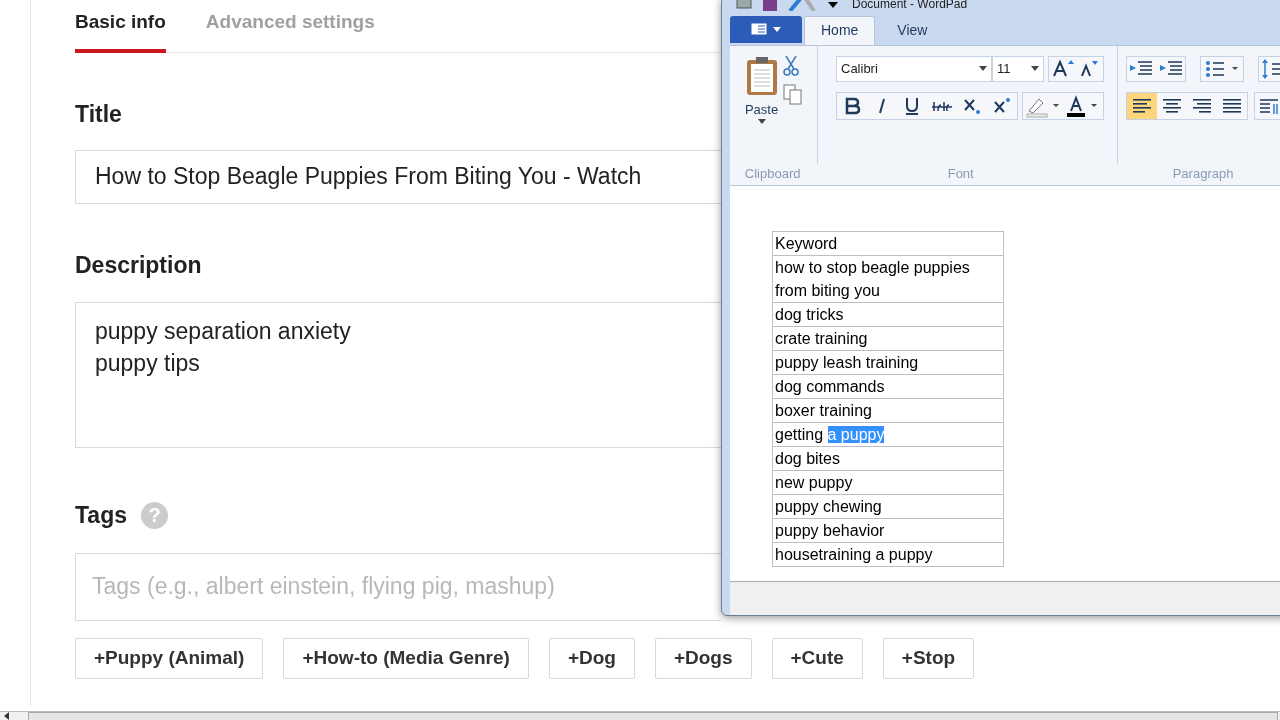 The width and height of the screenshot is (1280, 720). I want to click on font-size-dropdown: 11, so click(1018, 68).